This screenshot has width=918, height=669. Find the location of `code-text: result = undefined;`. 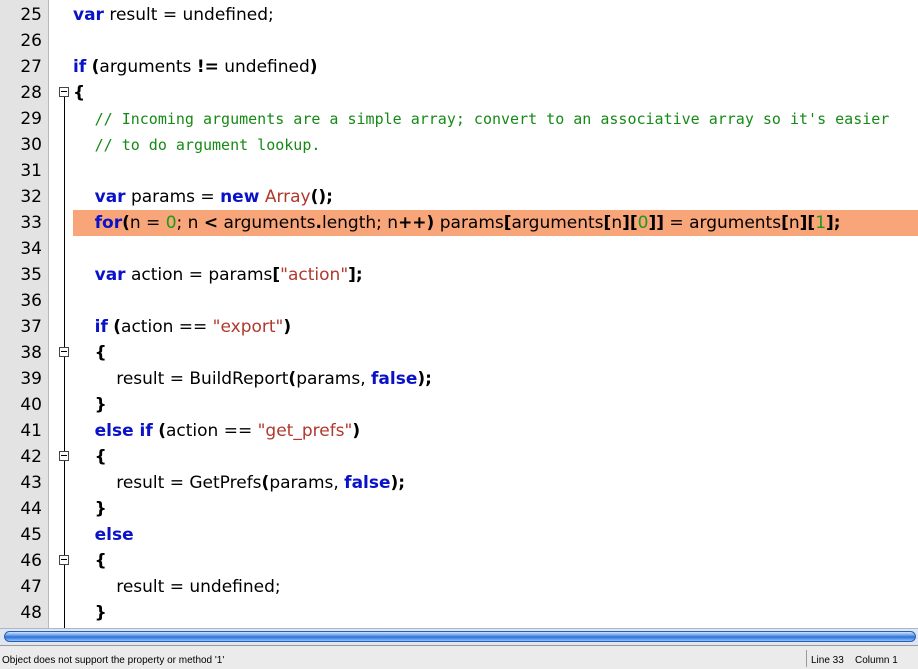

code-text: result = undefined; is located at coordinates (176, 587).